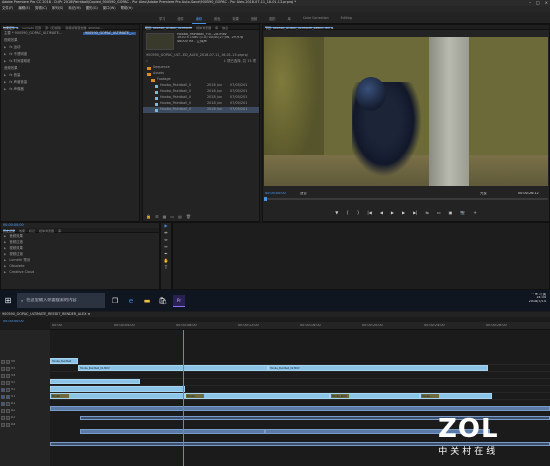 Image resolution: width=550 pixels, height=466 pixels. Describe the element at coordinates (147, 301) in the screenshot. I see `file-explorer-icon: ▬` at that location.